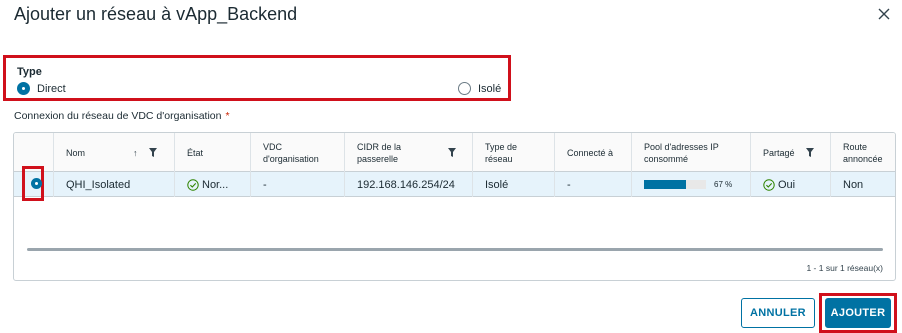 Image resolution: width=902 pixels, height=333 pixels. I want to click on header-network-type: Type de réseau, so click(513, 152).